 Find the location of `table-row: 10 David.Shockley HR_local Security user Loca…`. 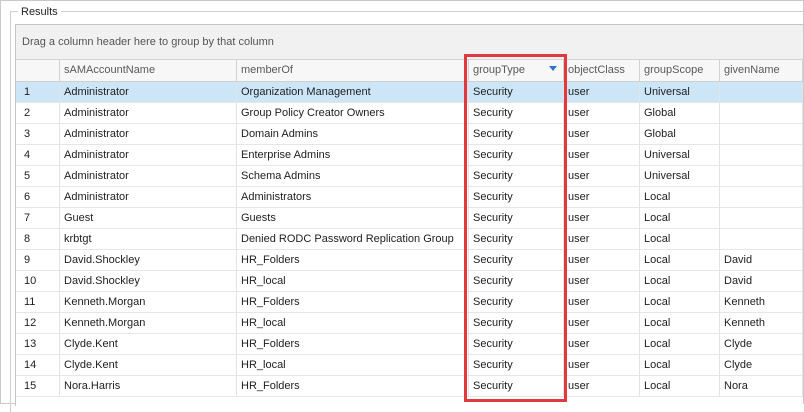

table-row: 10 David.Shockley HR_local Security user Loca… is located at coordinates (409, 281).